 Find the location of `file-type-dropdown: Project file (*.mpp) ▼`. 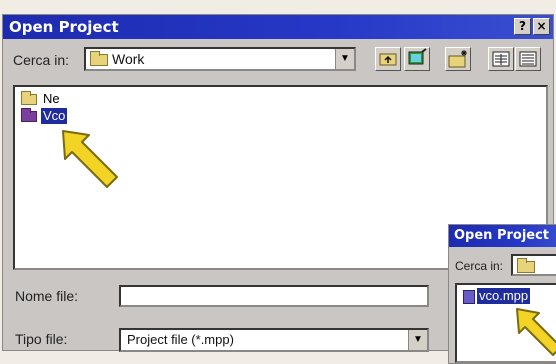

file-type-dropdown: Project file (*.mpp) ▼ is located at coordinates (274, 340).